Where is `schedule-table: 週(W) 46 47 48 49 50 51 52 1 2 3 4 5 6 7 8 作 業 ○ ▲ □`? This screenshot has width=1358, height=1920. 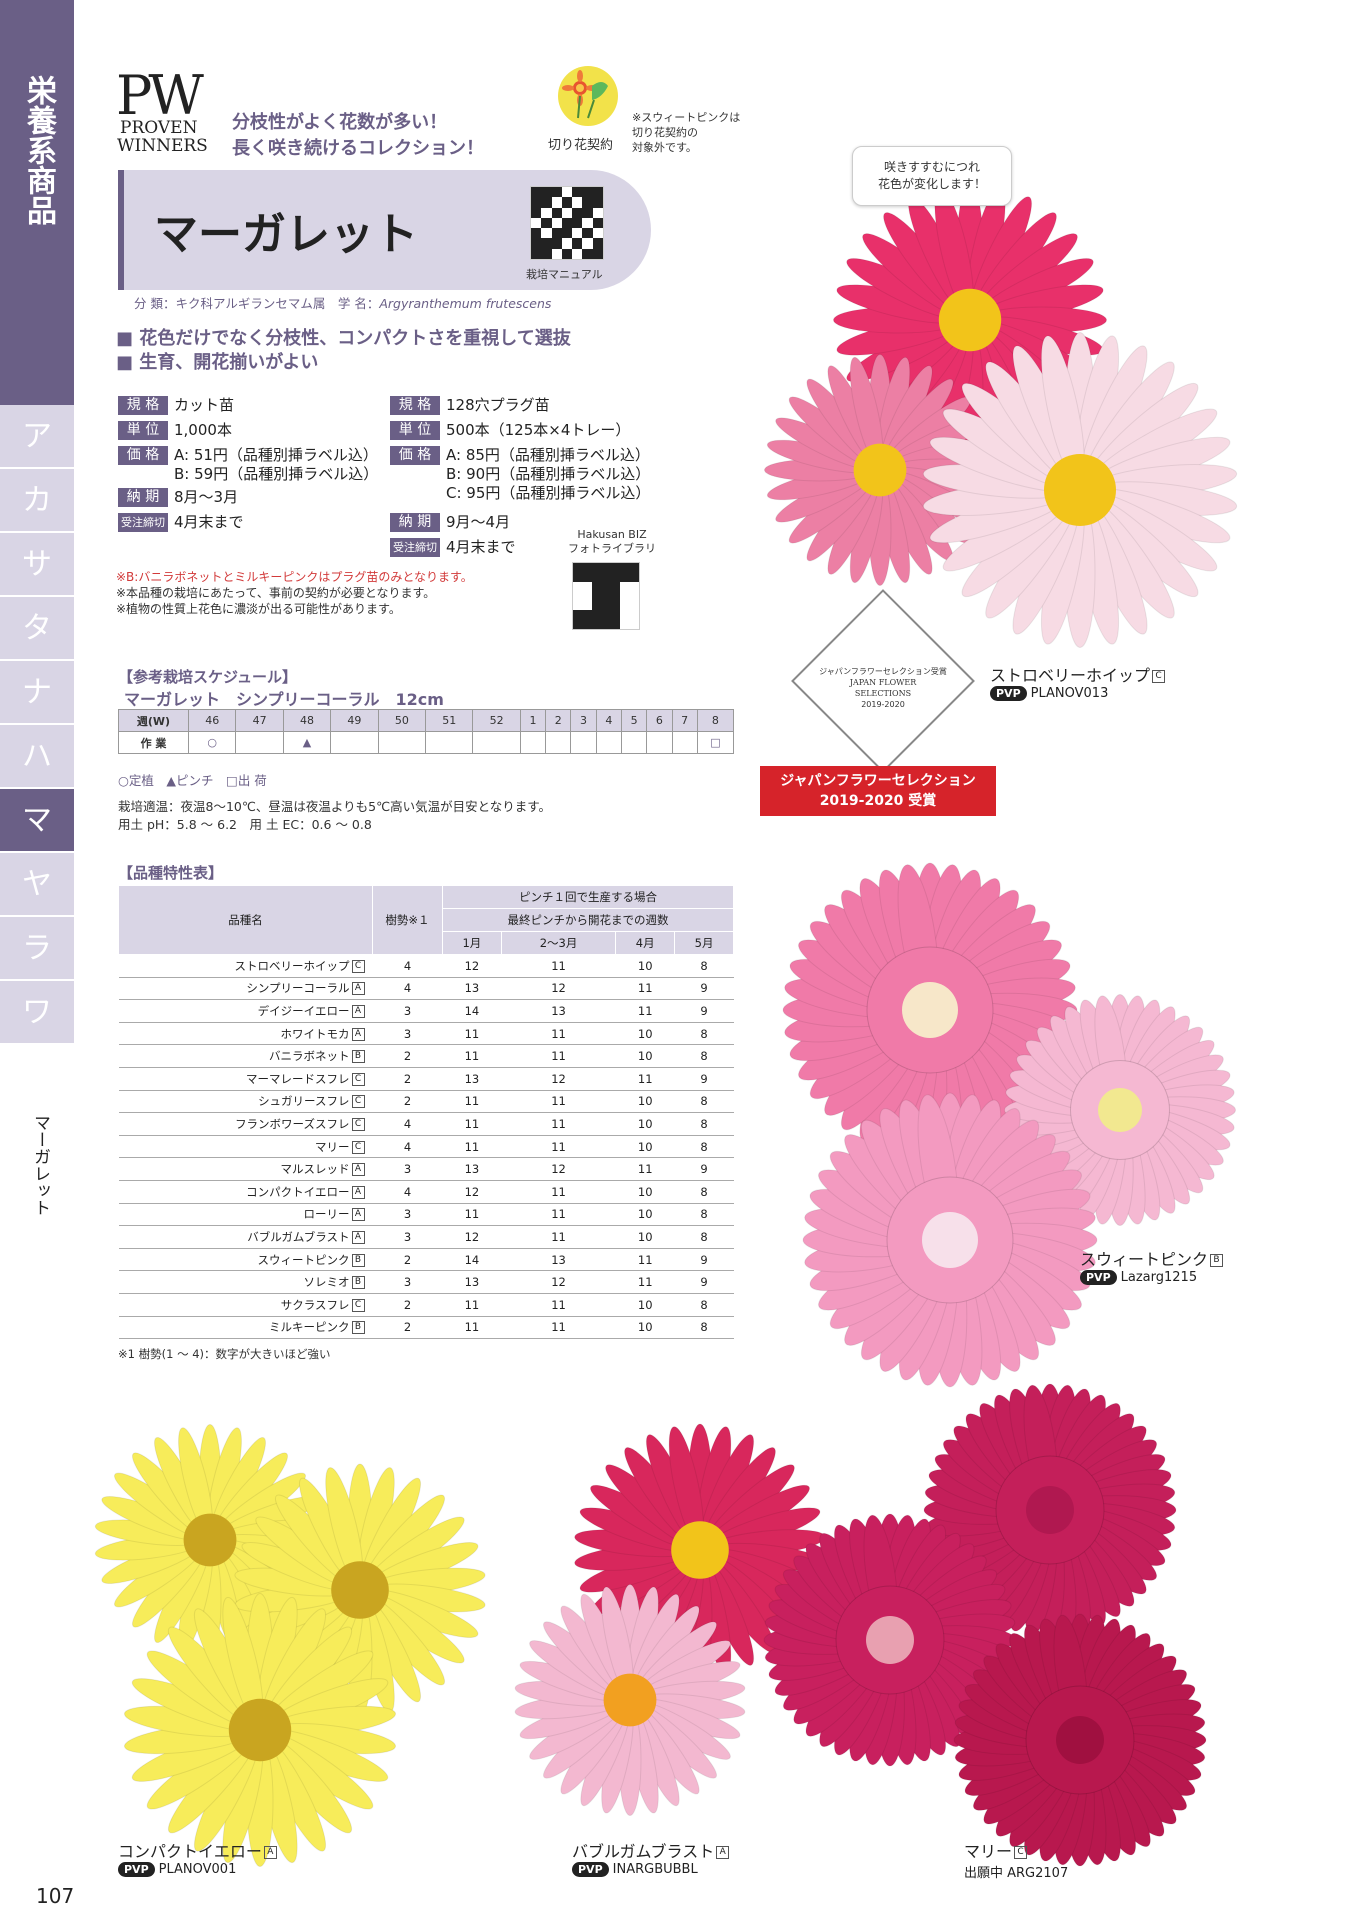
schedule-table: 週(W) 46 47 48 49 50 51 52 1 2 3 4 5 6 7 8 作 業 ○ ▲ □ is located at coordinates (426, 731).